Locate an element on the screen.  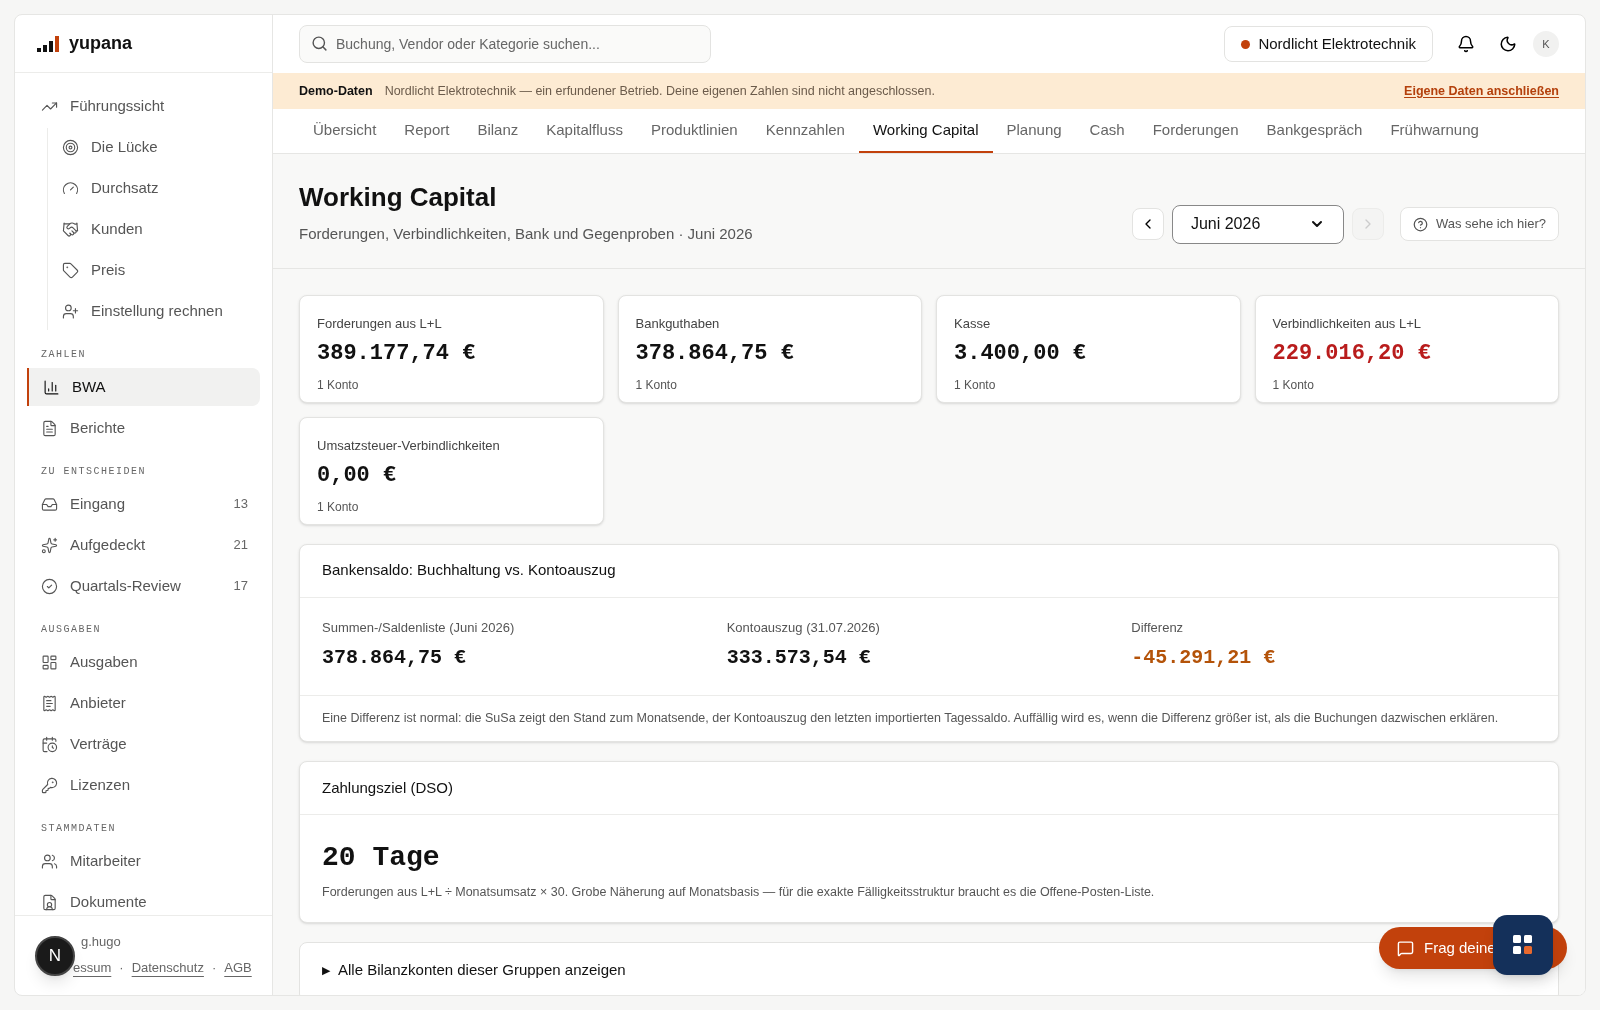
sidebar-item: Führungssicht is located at coordinates (143, 106).